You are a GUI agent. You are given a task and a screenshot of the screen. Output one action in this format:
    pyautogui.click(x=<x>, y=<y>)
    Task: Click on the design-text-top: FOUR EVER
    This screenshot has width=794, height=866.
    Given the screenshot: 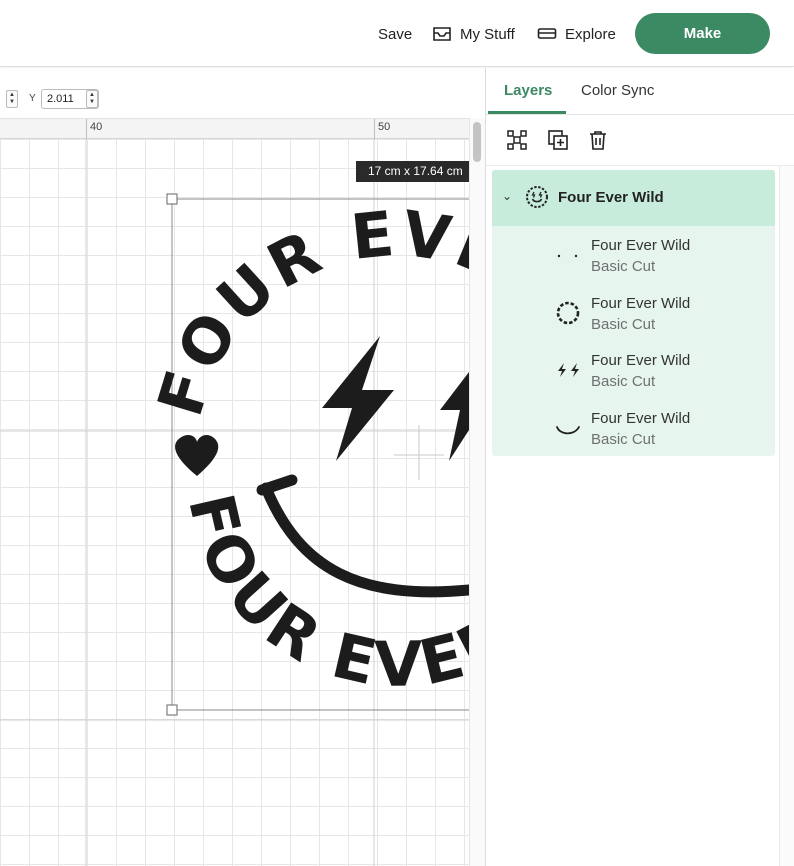 What is the action you would take?
    pyautogui.click(x=306, y=310)
    